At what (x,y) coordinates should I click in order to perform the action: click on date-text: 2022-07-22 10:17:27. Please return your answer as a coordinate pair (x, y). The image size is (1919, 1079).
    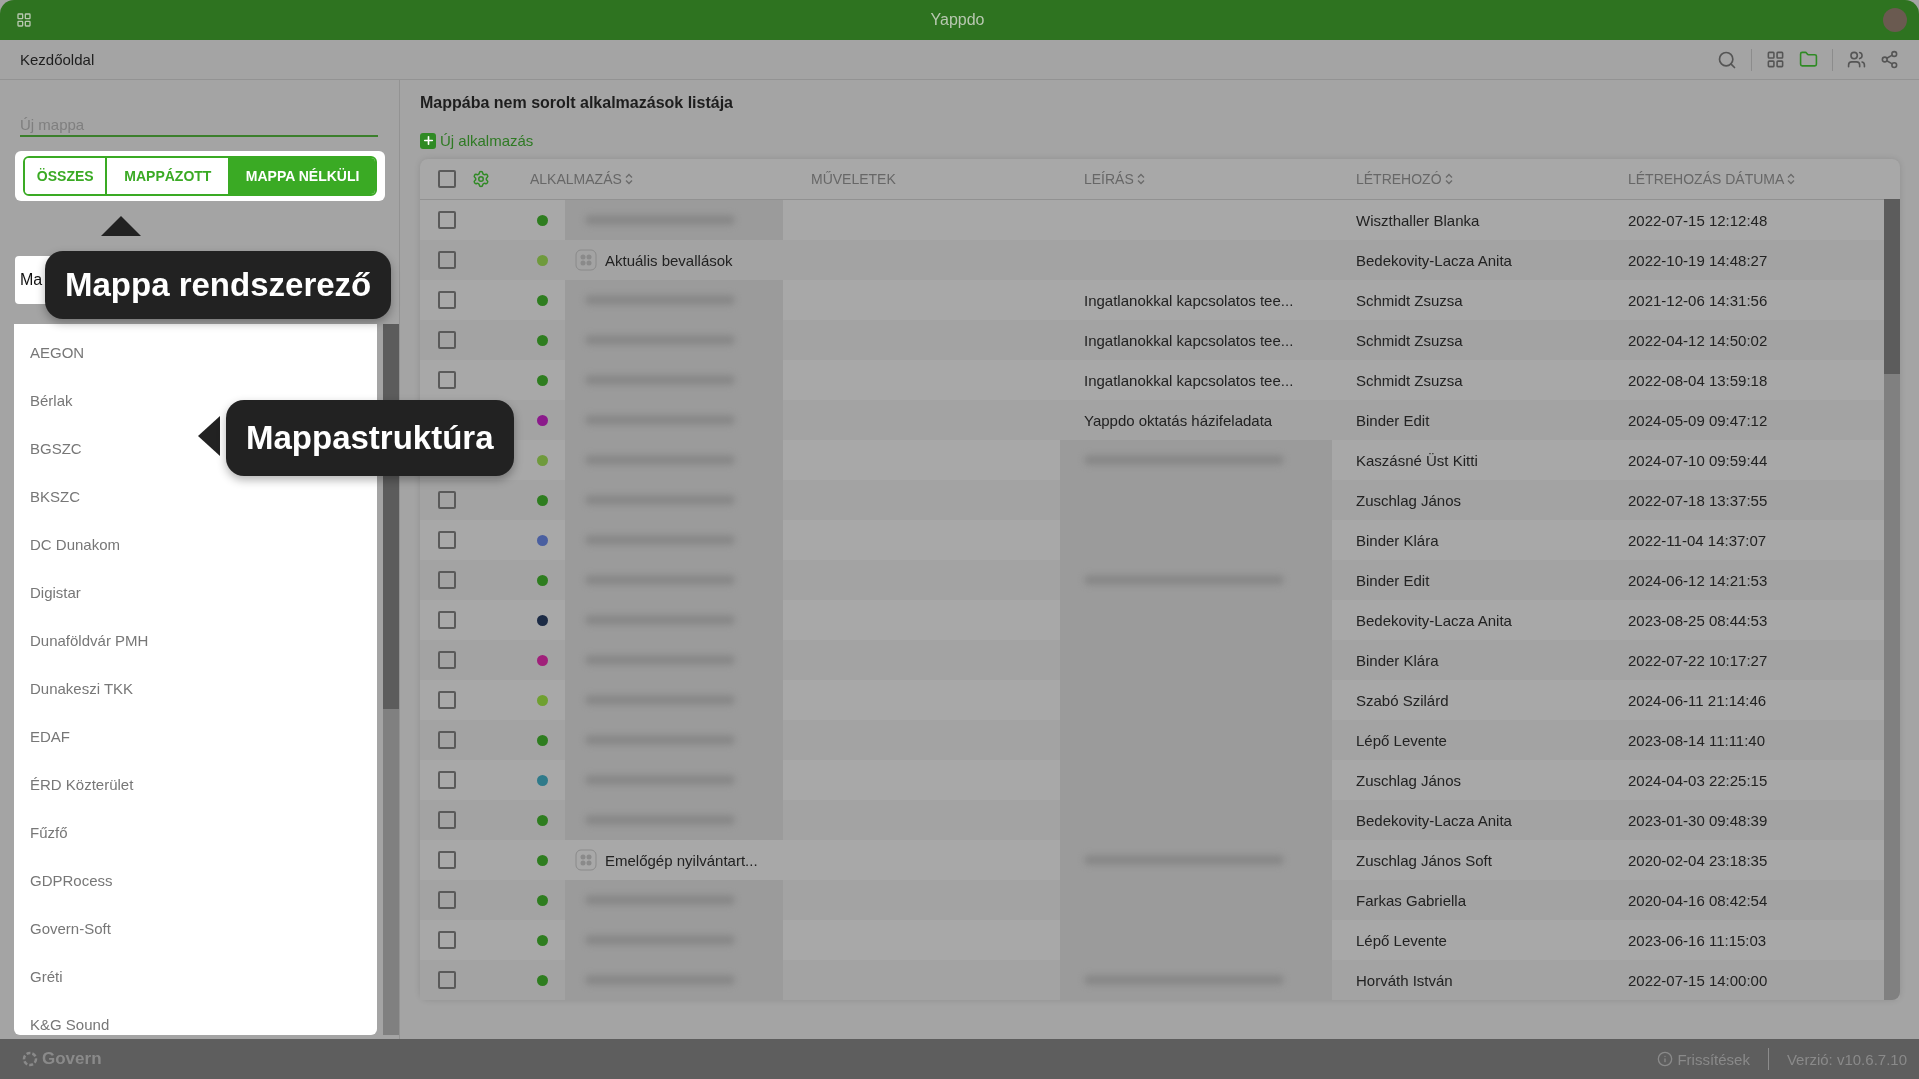
    Looking at the image, I should click on (1698, 660).